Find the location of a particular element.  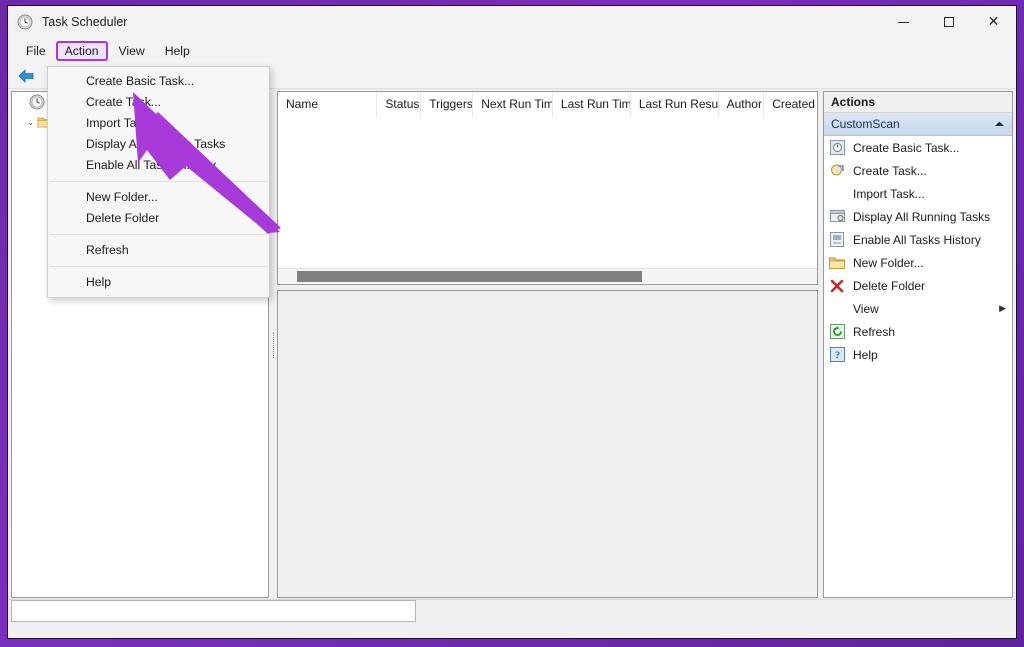

column-header-triggers: Triggers is located at coordinates (447, 104).